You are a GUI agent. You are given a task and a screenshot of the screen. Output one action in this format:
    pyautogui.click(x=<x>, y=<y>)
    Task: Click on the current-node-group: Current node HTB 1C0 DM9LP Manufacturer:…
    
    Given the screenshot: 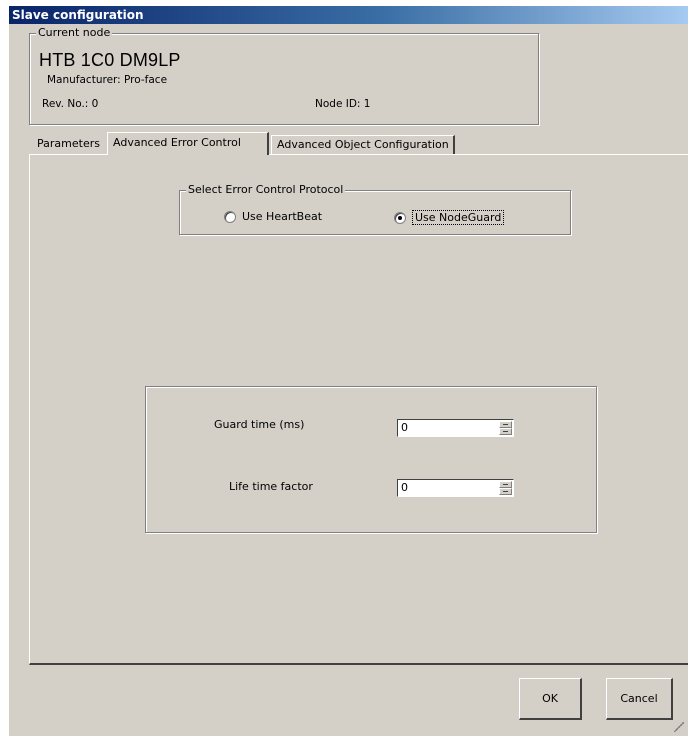 What is the action you would take?
    pyautogui.click(x=284, y=75)
    